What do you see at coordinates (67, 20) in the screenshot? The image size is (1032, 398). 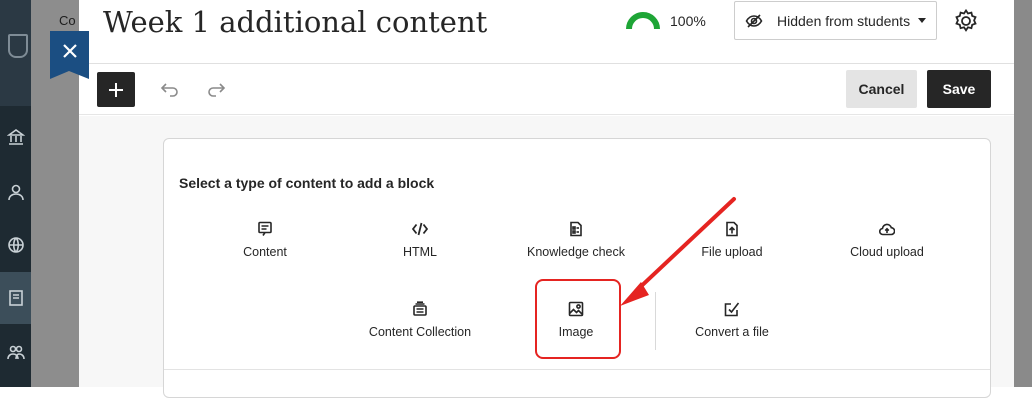 I see `background-breadcrumb: Co` at bounding box center [67, 20].